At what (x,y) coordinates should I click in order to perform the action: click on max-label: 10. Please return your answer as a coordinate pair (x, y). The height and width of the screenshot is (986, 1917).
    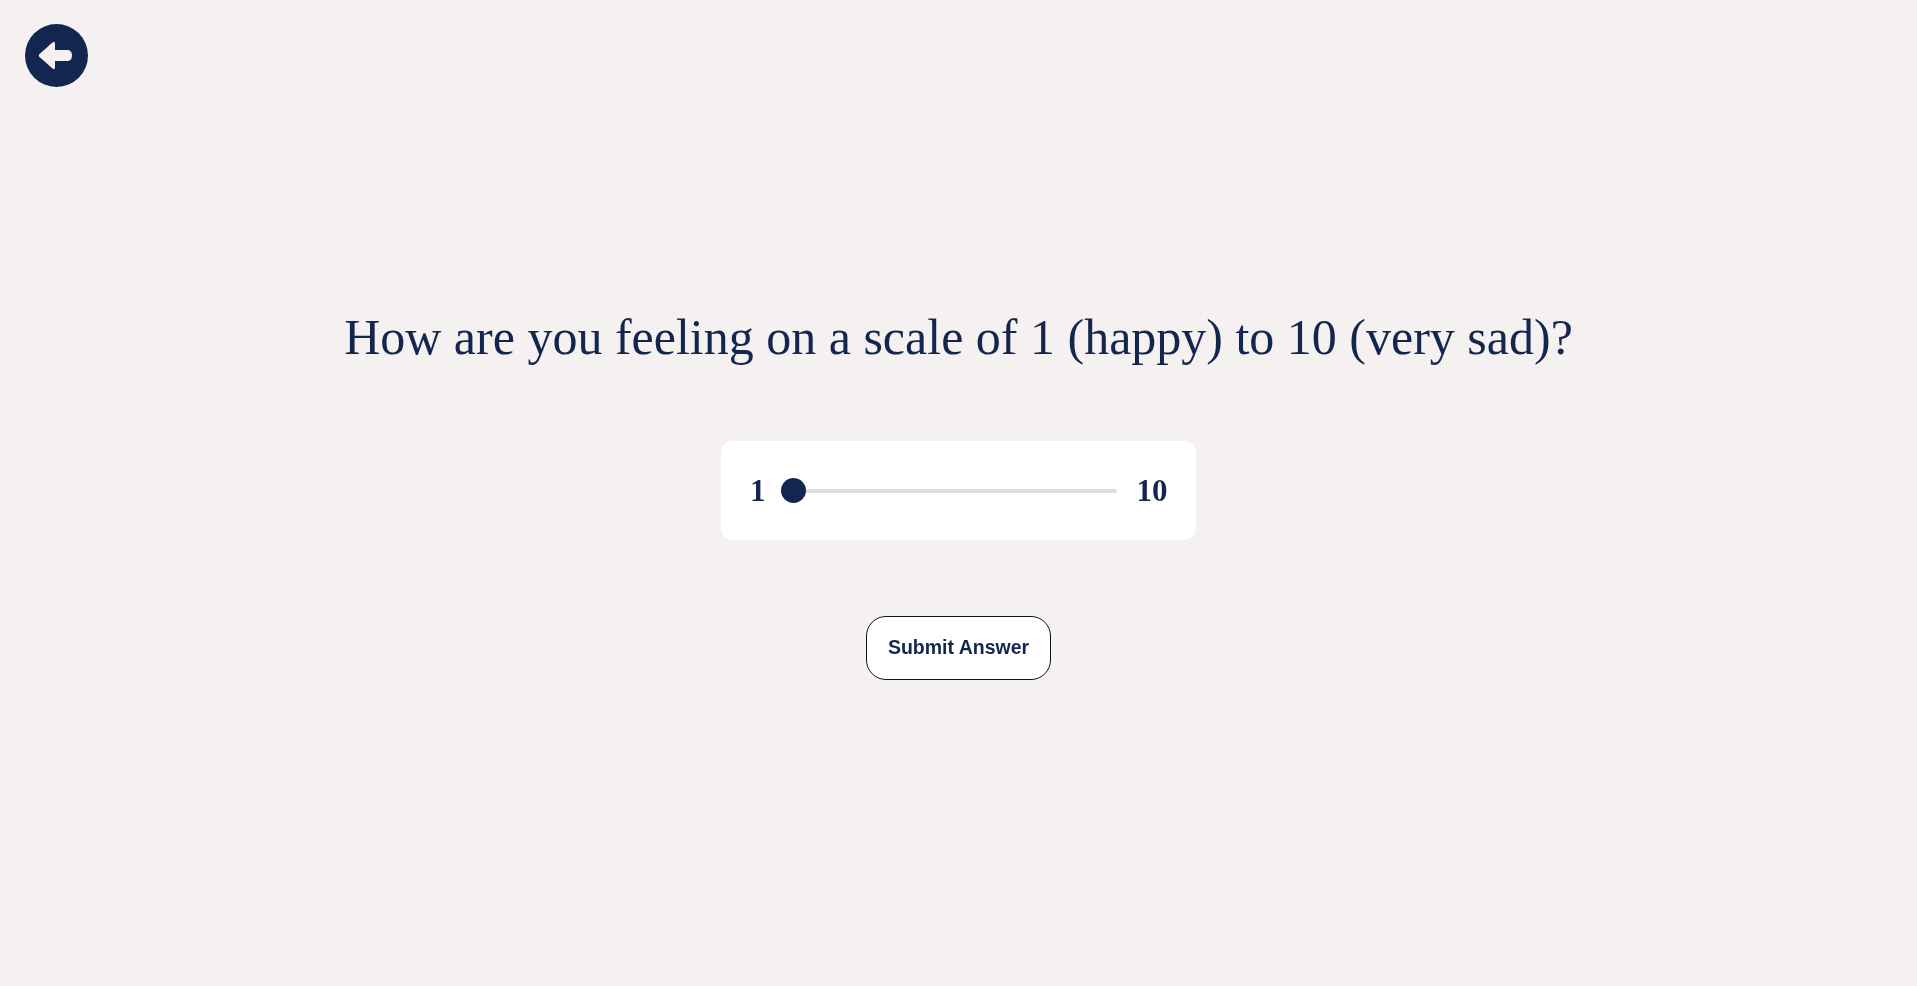
    Looking at the image, I should click on (1152, 490).